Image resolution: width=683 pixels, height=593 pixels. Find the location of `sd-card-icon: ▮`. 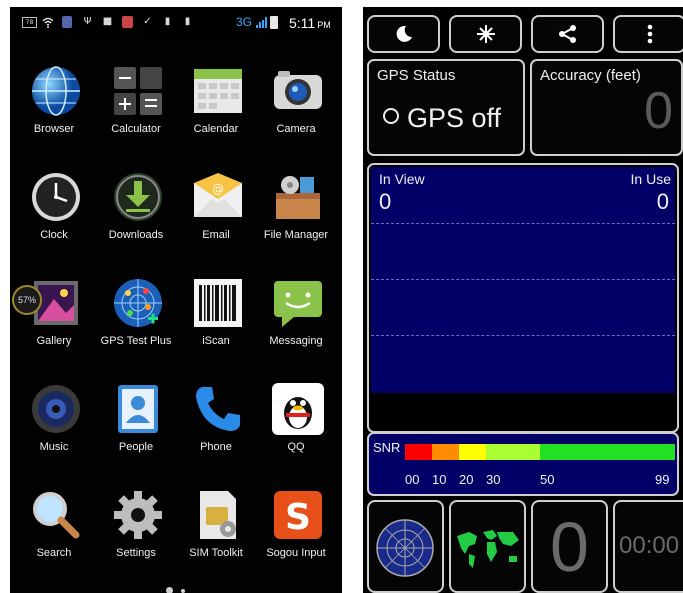

sd-card-icon: ▮ is located at coordinates (167, 21).